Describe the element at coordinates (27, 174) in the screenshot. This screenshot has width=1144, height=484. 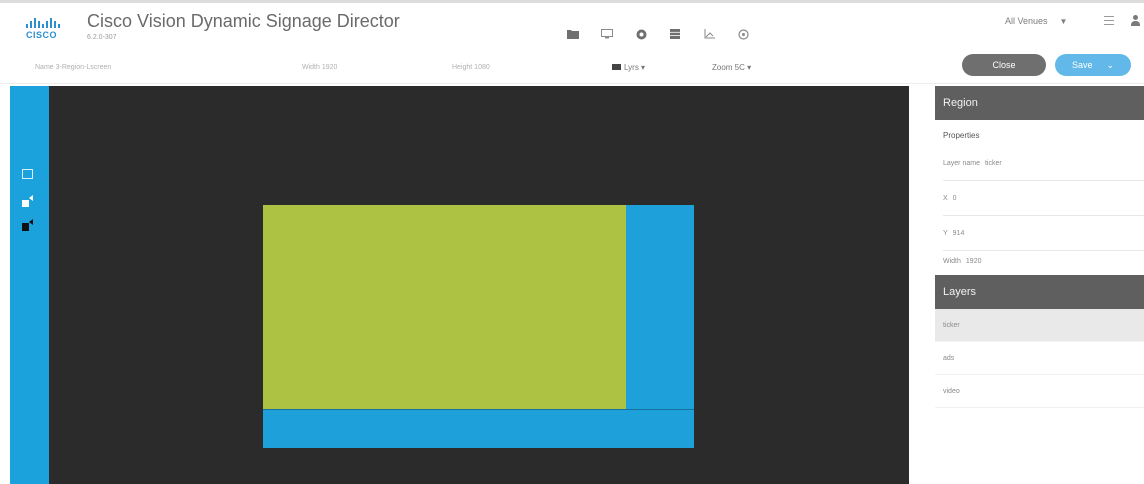
I see `image-icon` at that location.